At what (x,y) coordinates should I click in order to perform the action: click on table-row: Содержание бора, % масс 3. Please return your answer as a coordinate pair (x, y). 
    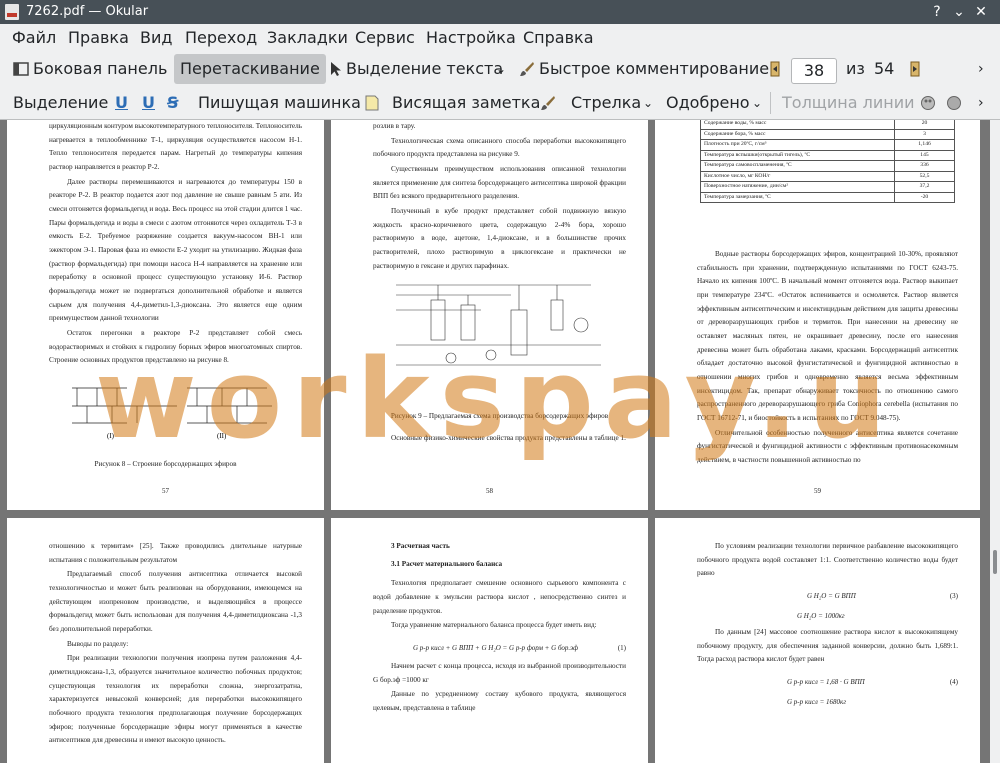
    Looking at the image, I should click on (827, 134).